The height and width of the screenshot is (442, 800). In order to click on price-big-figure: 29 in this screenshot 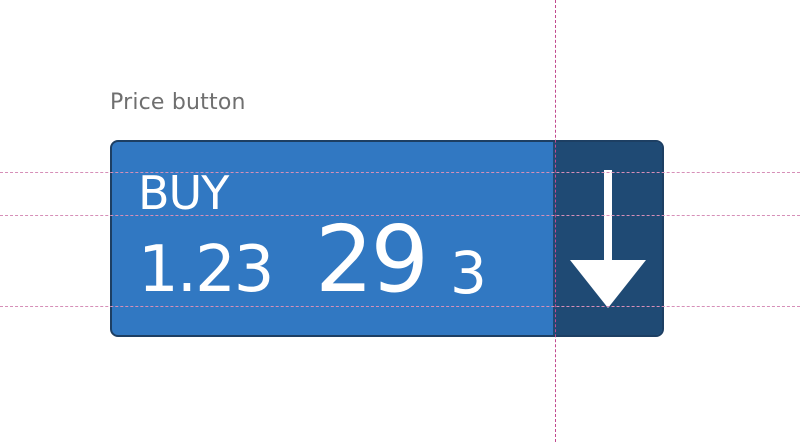, I will do `click(372, 259)`.